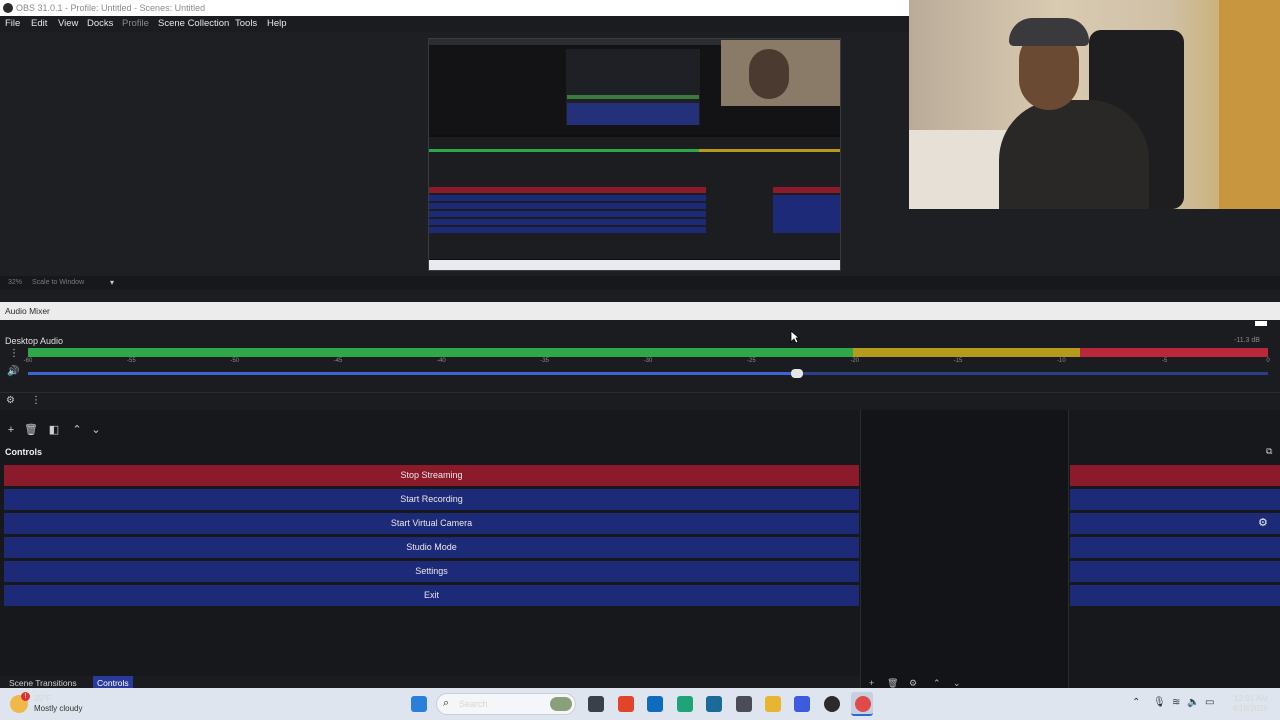  I want to click on store-icon, so click(802, 704).